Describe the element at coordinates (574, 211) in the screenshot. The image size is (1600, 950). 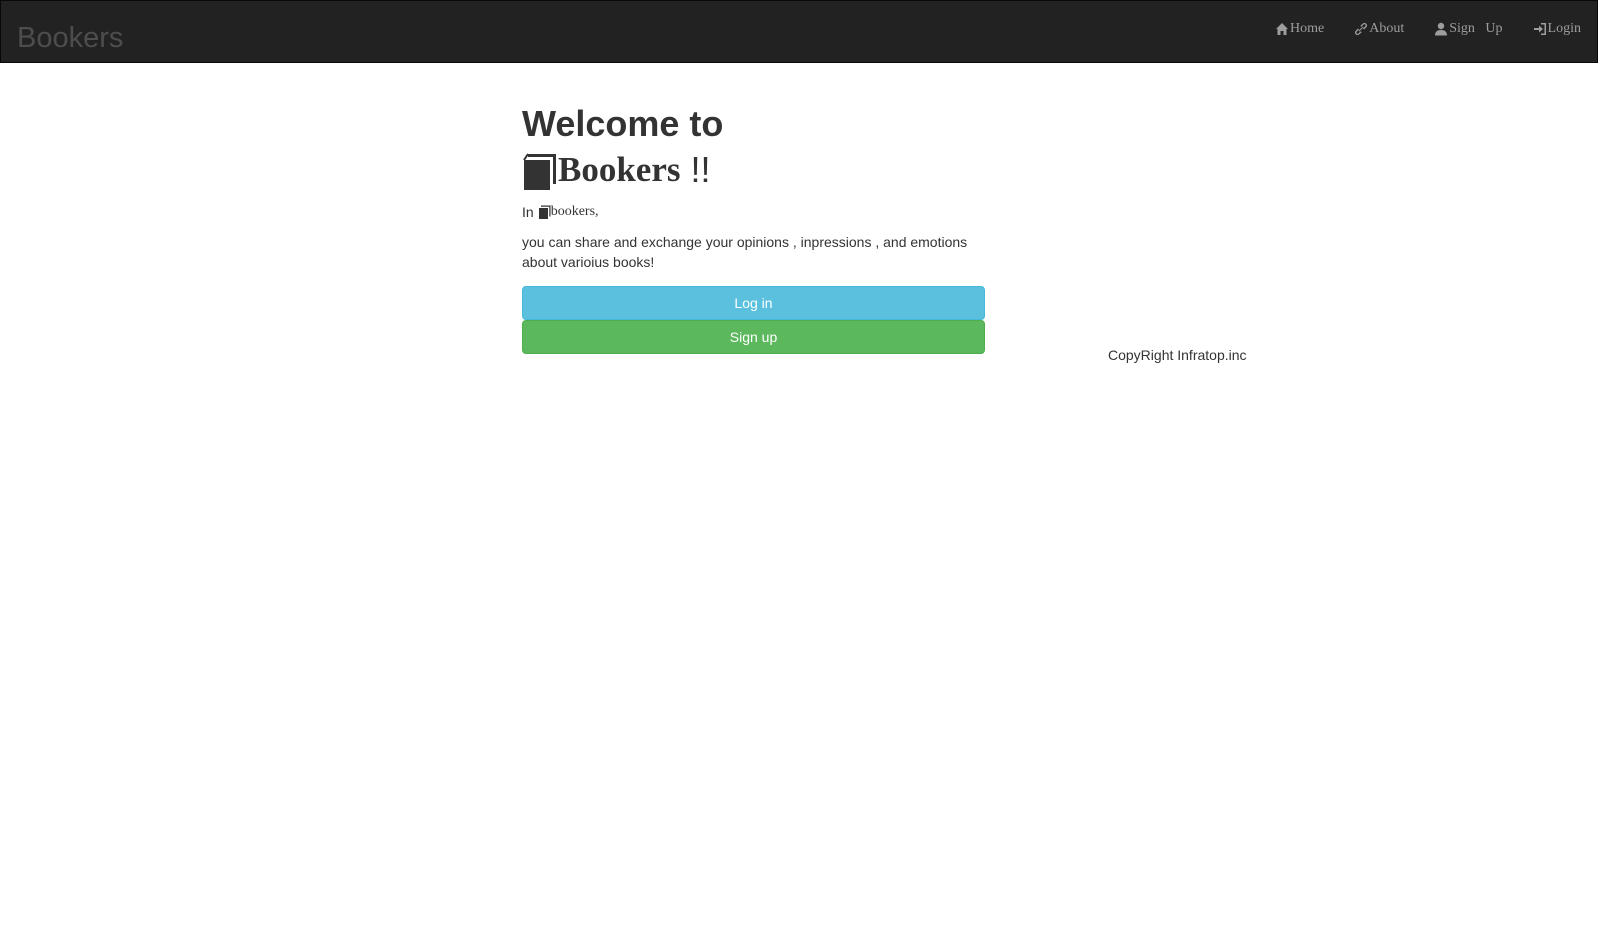
I see `intro-brand-name: bookers,` at that location.